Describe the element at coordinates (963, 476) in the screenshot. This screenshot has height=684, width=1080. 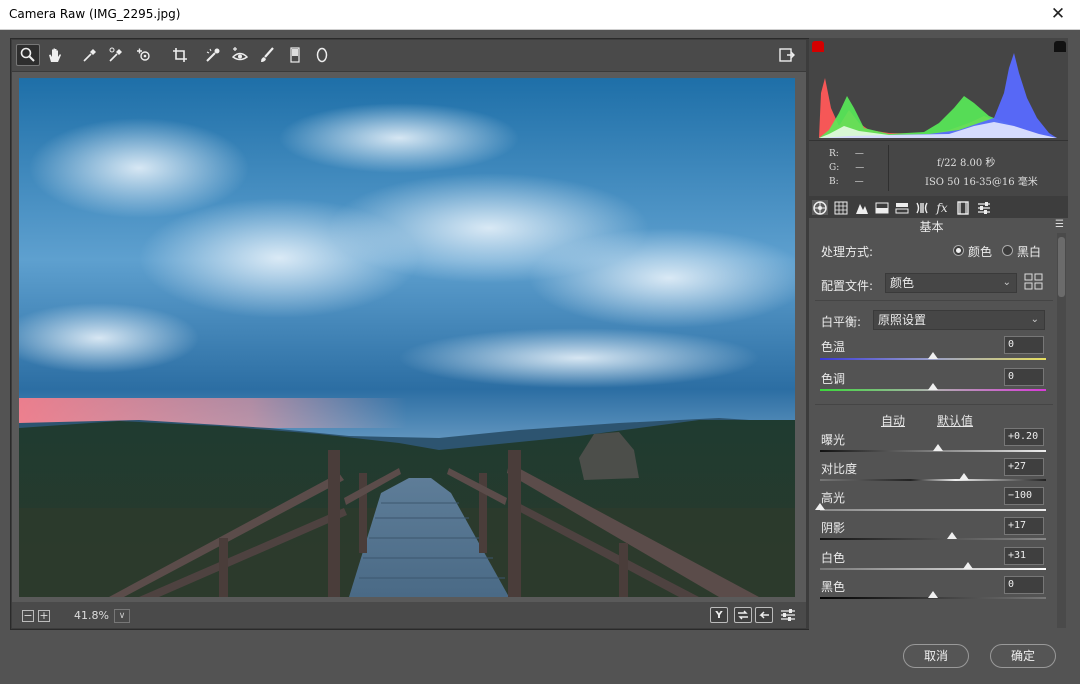
I see `contrast-slider-thumb` at that location.